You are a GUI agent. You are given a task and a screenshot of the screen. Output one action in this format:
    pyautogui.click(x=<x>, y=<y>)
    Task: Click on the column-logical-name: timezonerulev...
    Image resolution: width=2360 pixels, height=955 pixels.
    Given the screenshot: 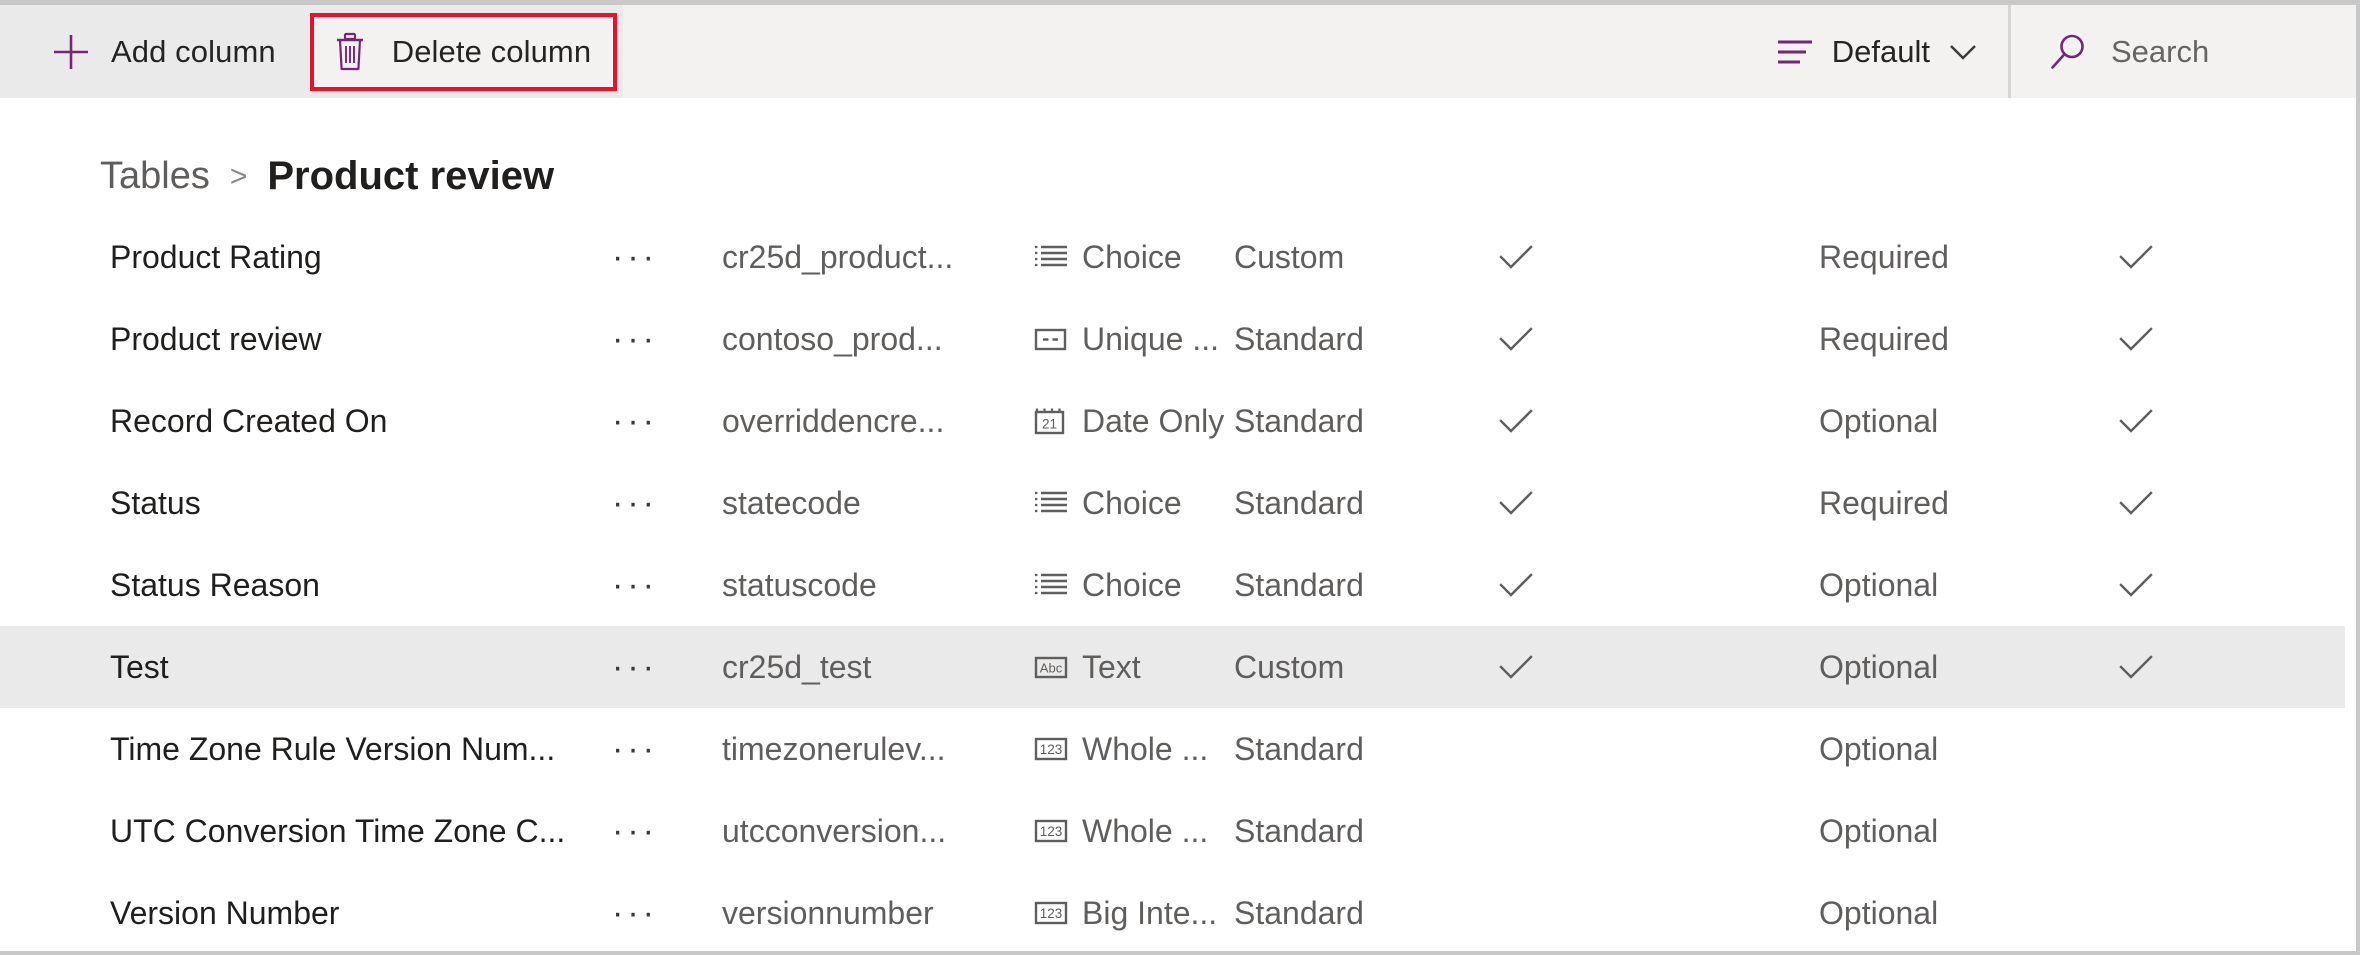 What is the action you would take?
    pyautogui.click(x=834, y=748)
    